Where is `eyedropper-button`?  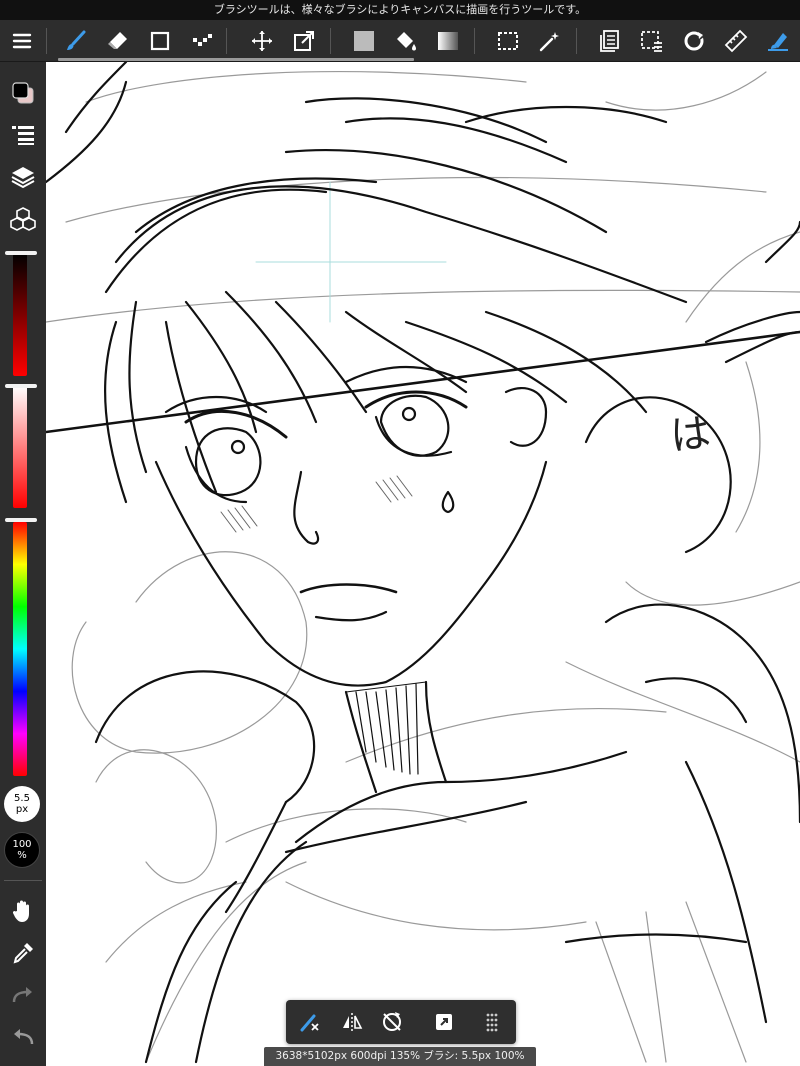
eyedropper-button is located at coordinates (23, 953).